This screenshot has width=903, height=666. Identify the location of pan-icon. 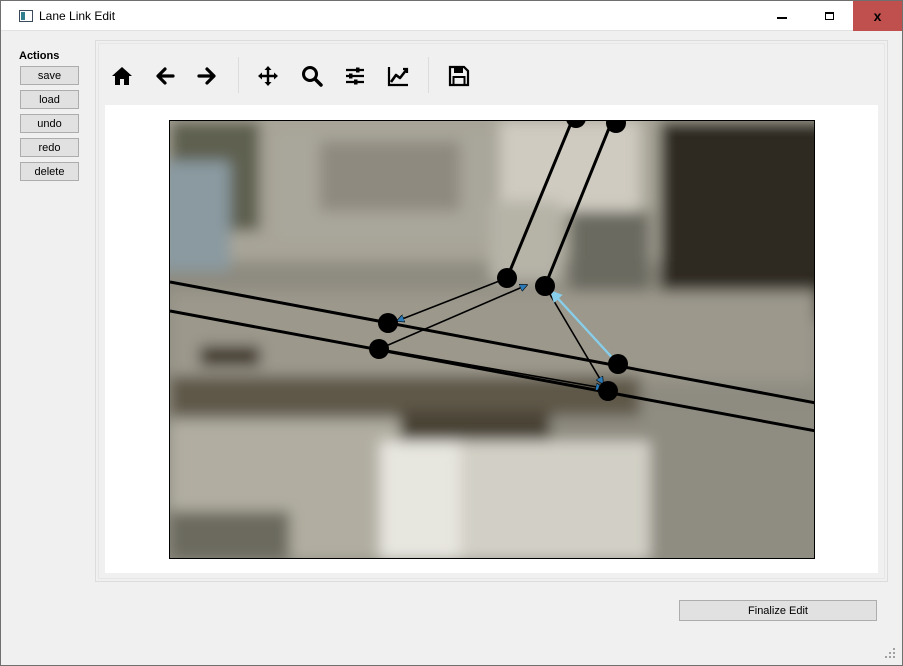
(268, 76).